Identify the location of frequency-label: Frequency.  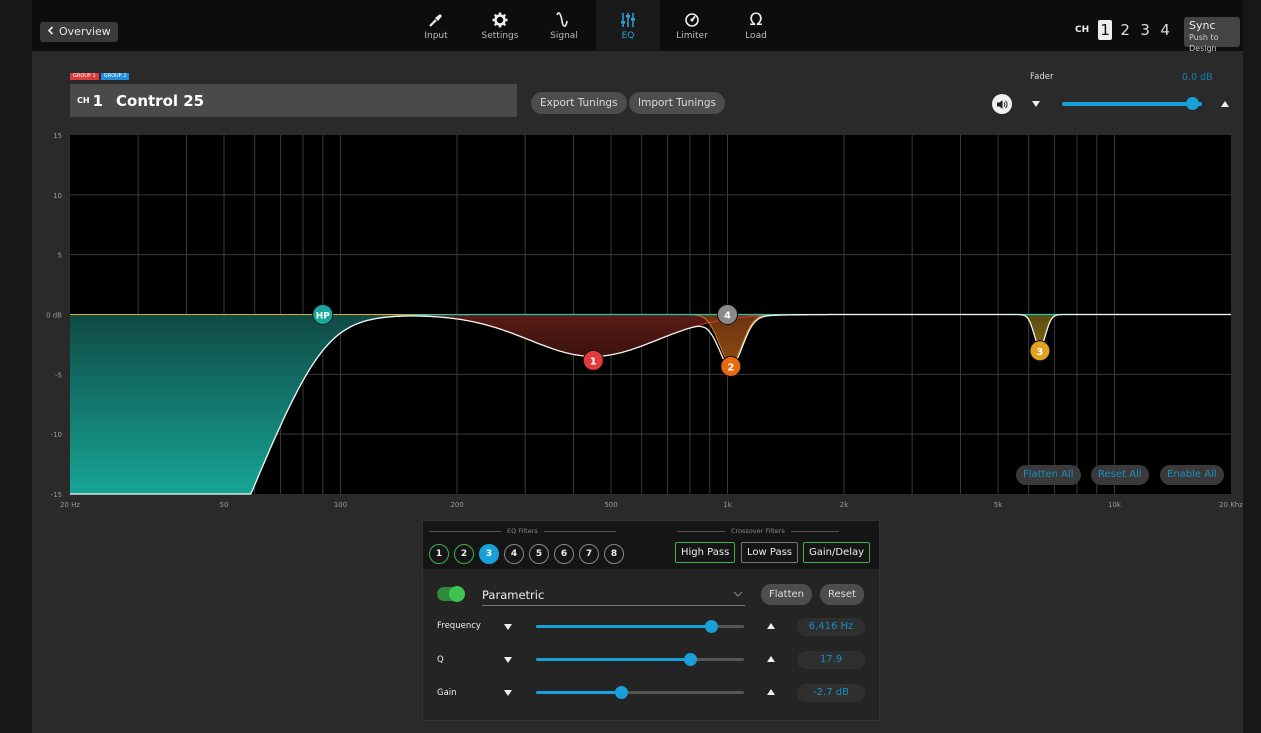
(459, 626).